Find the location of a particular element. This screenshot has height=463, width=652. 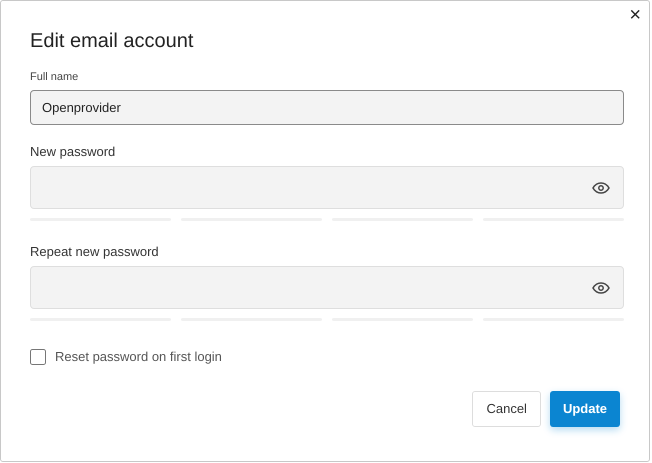

field-label: Full name is located at coordinates (55, 77).